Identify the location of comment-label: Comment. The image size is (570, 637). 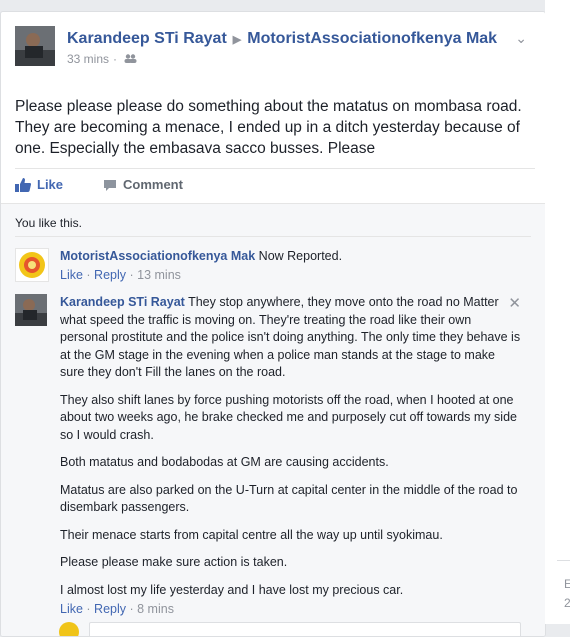
(153, 184).